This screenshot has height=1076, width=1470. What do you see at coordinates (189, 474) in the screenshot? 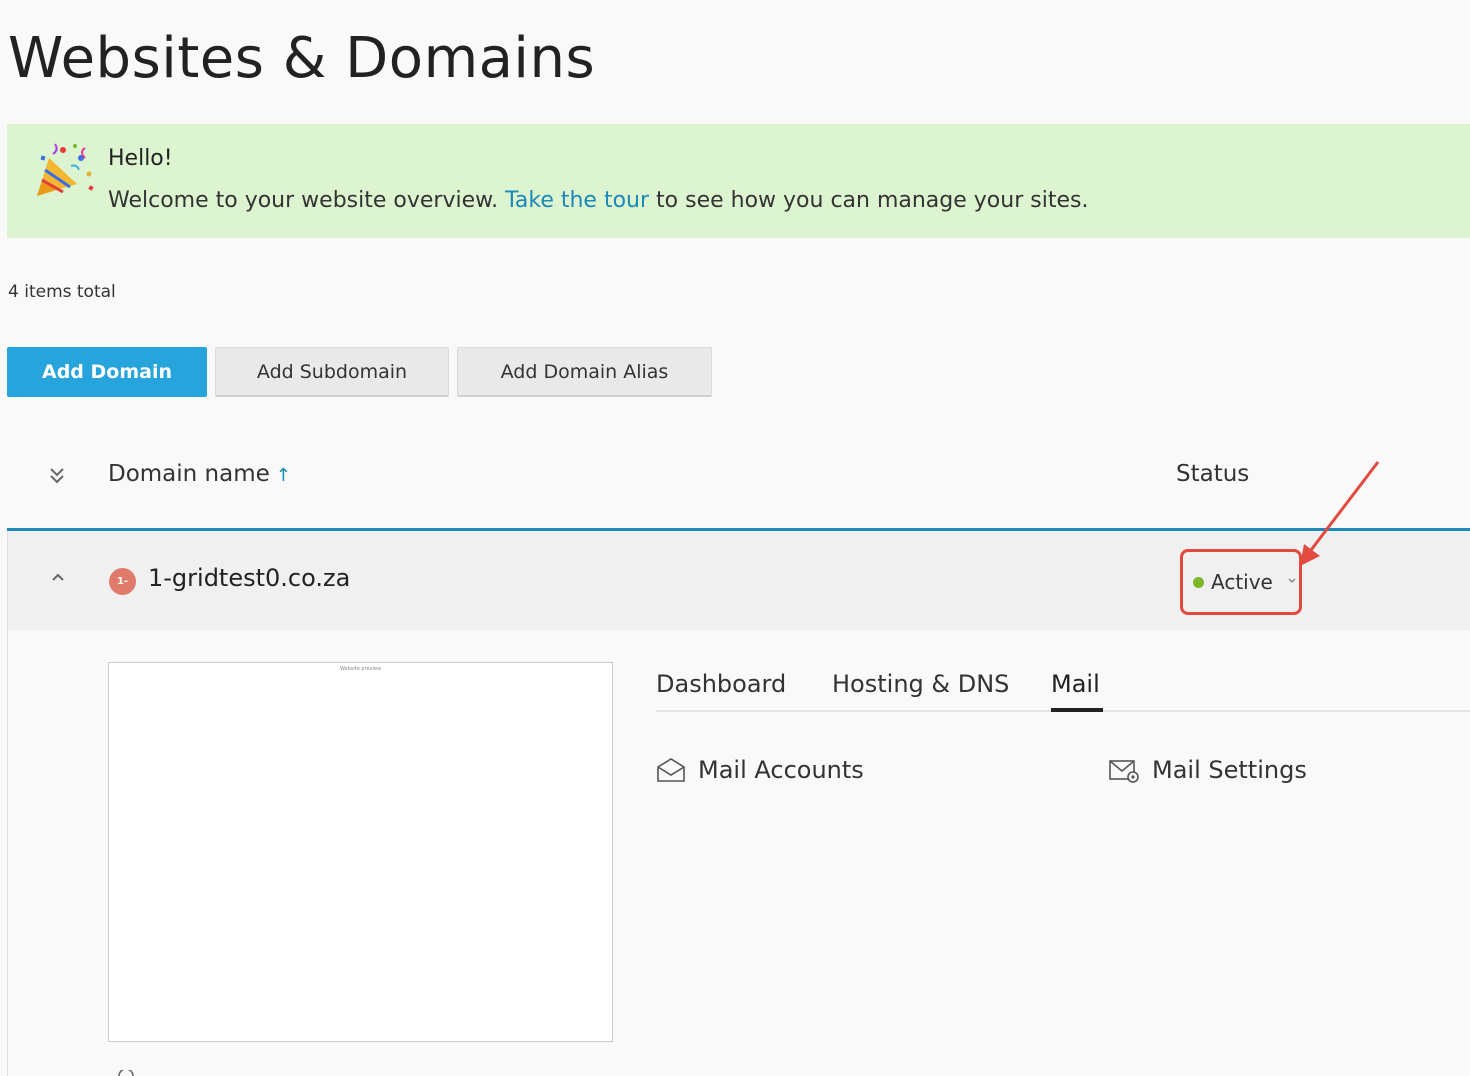
I see `column-domain-name-label: Domain name` at bounding box center [189, 474].